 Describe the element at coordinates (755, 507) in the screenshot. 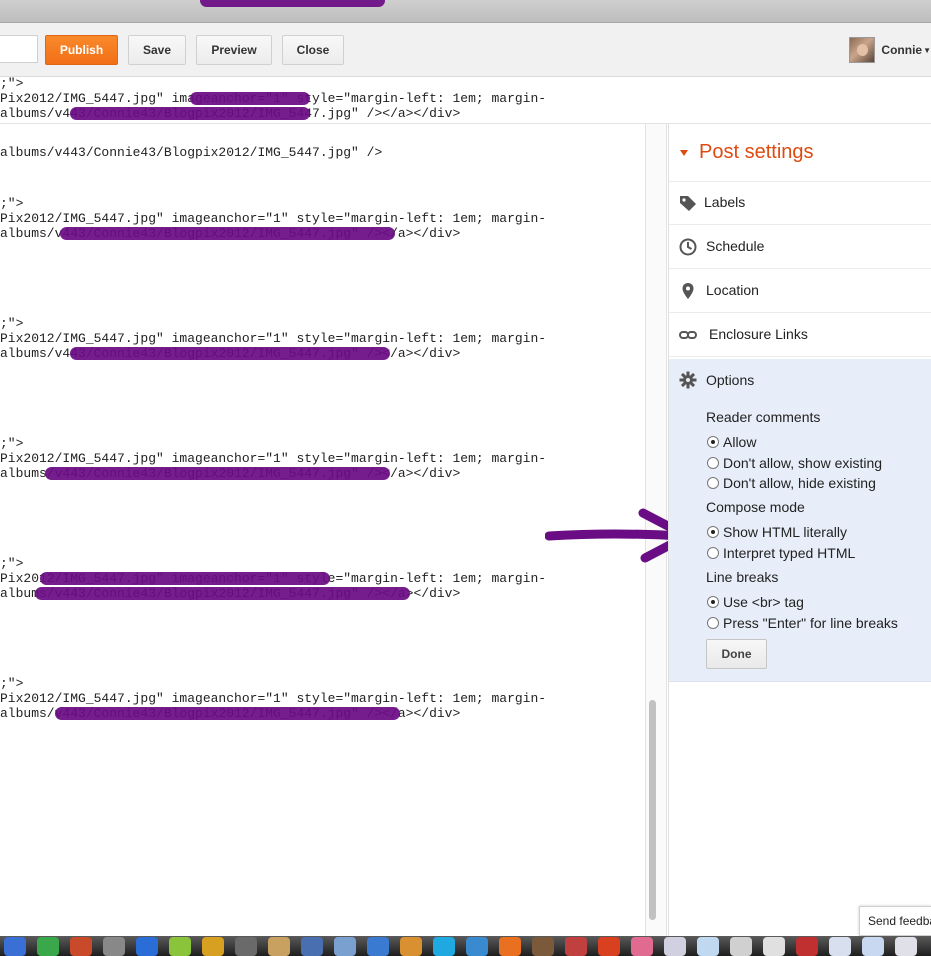

I see `compose-mode-heading: Compose mode` at that location.